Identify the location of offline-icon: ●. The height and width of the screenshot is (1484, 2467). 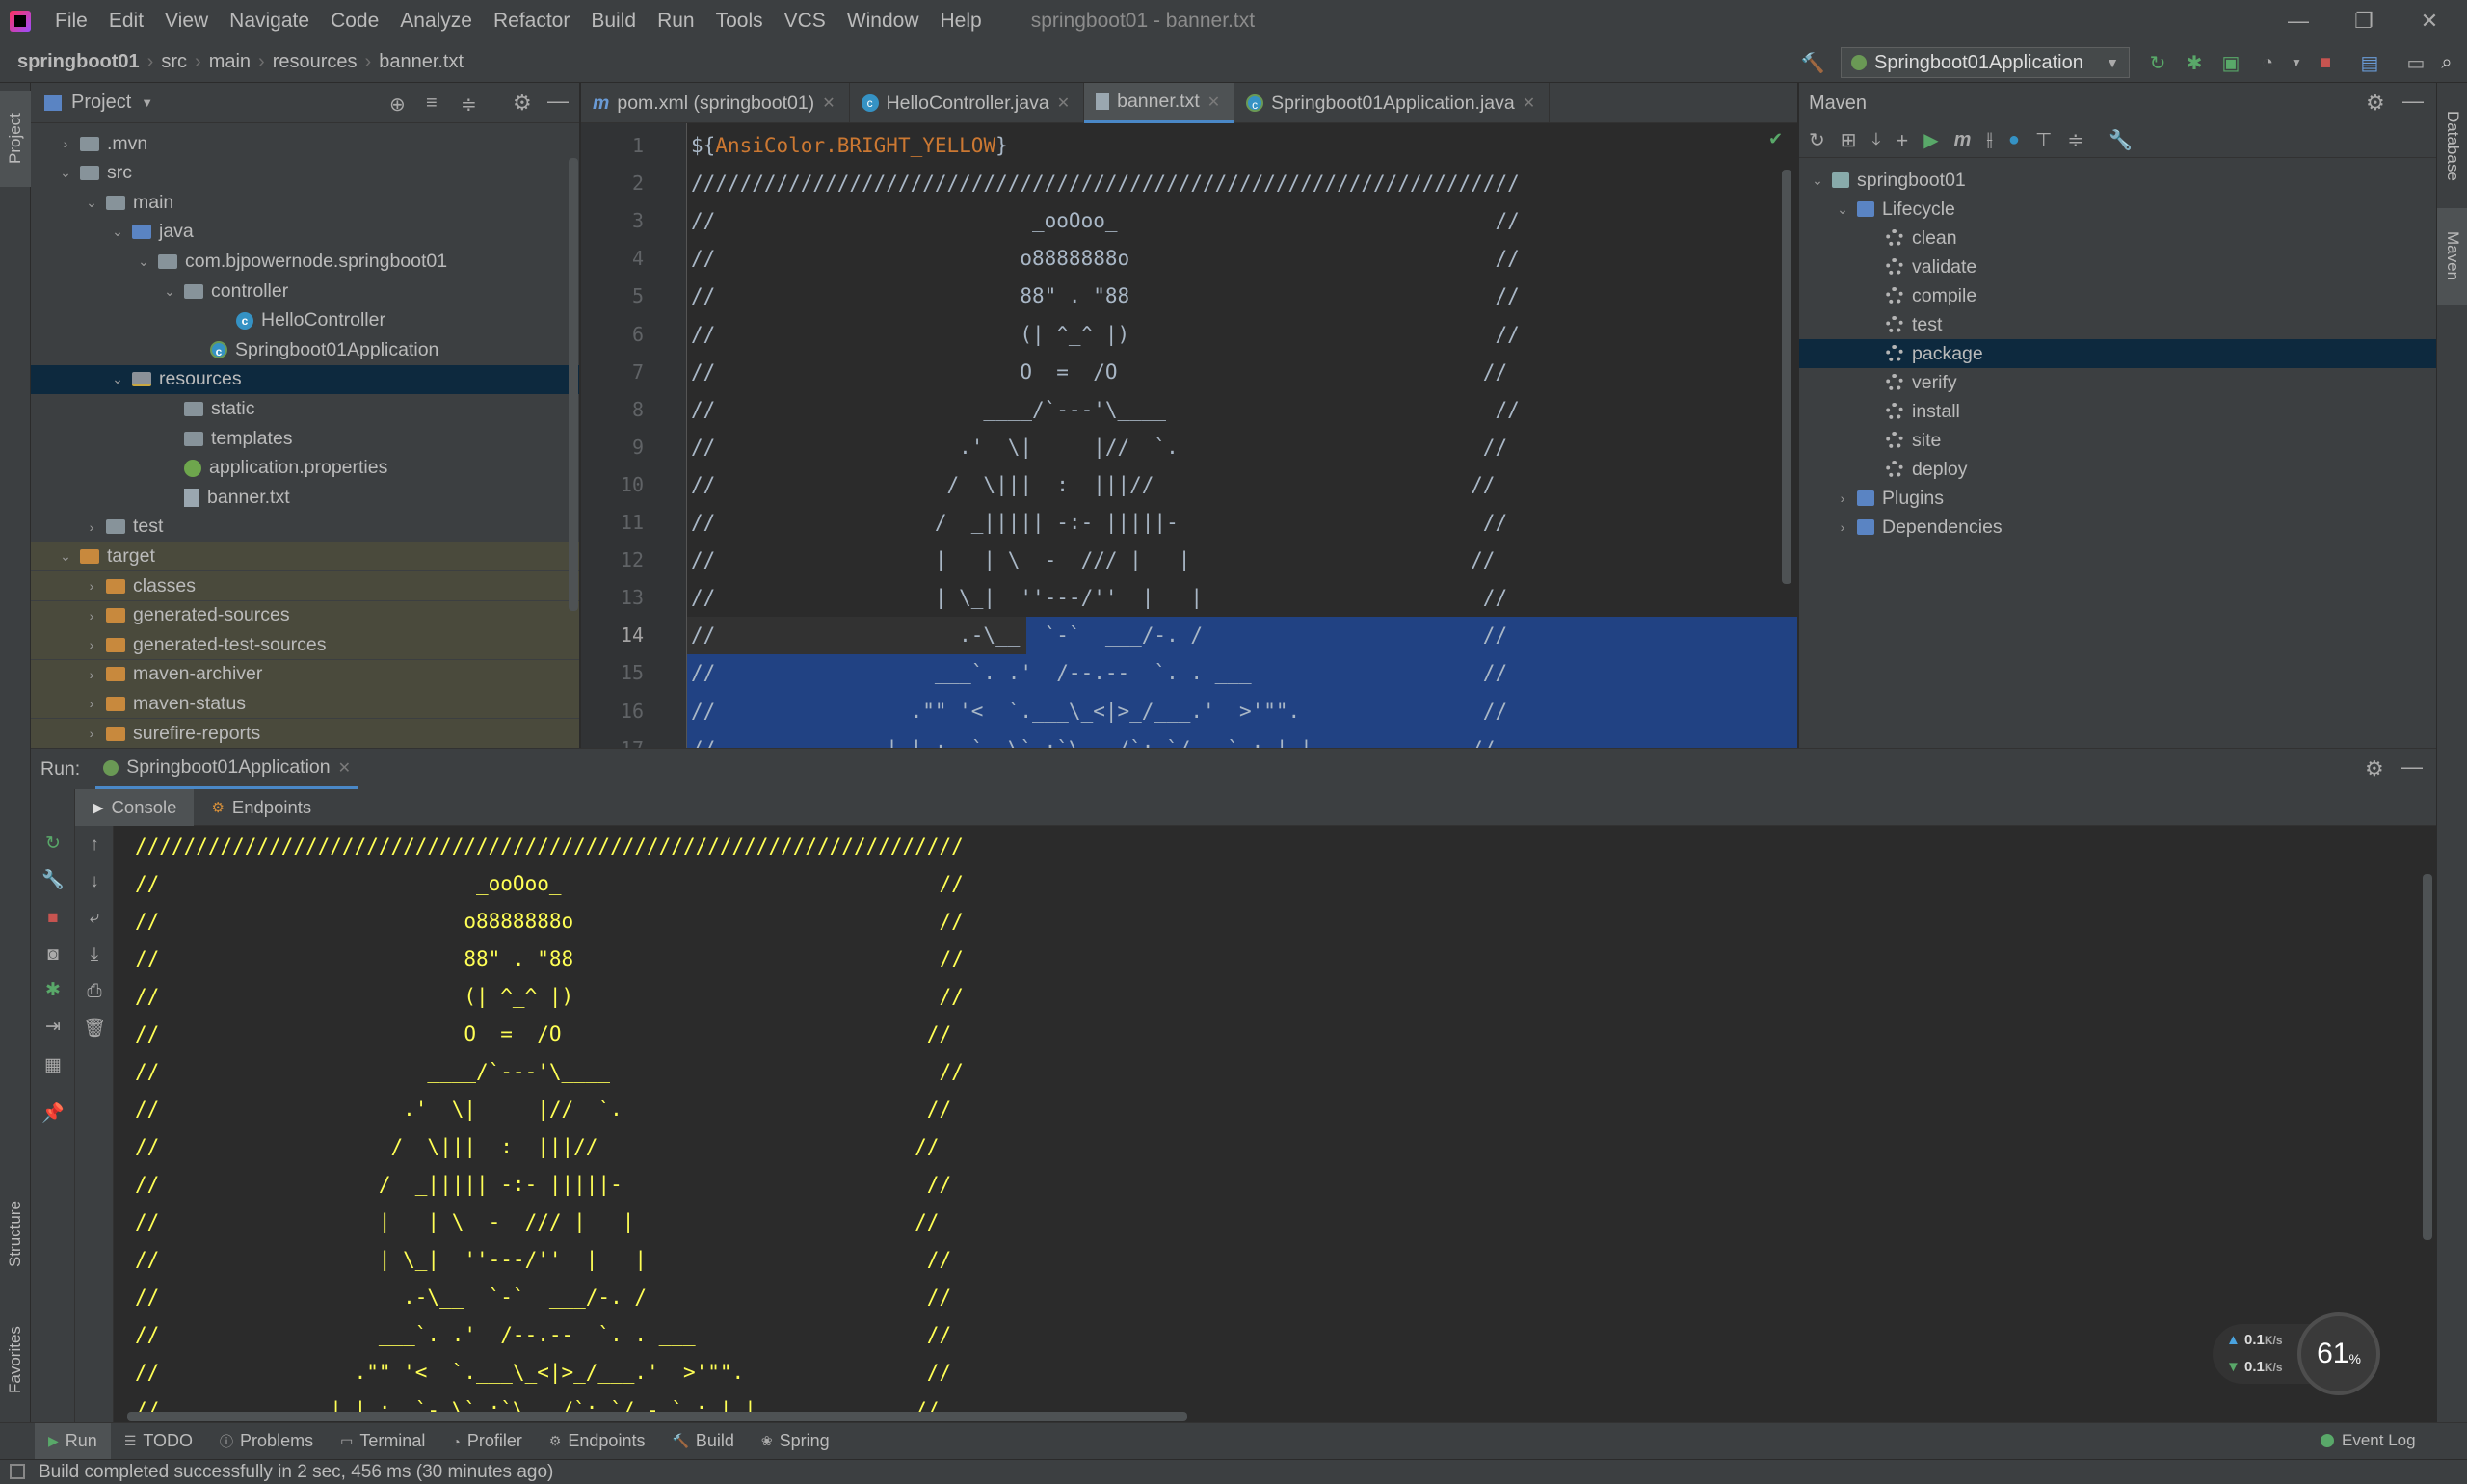
(2014, 140).